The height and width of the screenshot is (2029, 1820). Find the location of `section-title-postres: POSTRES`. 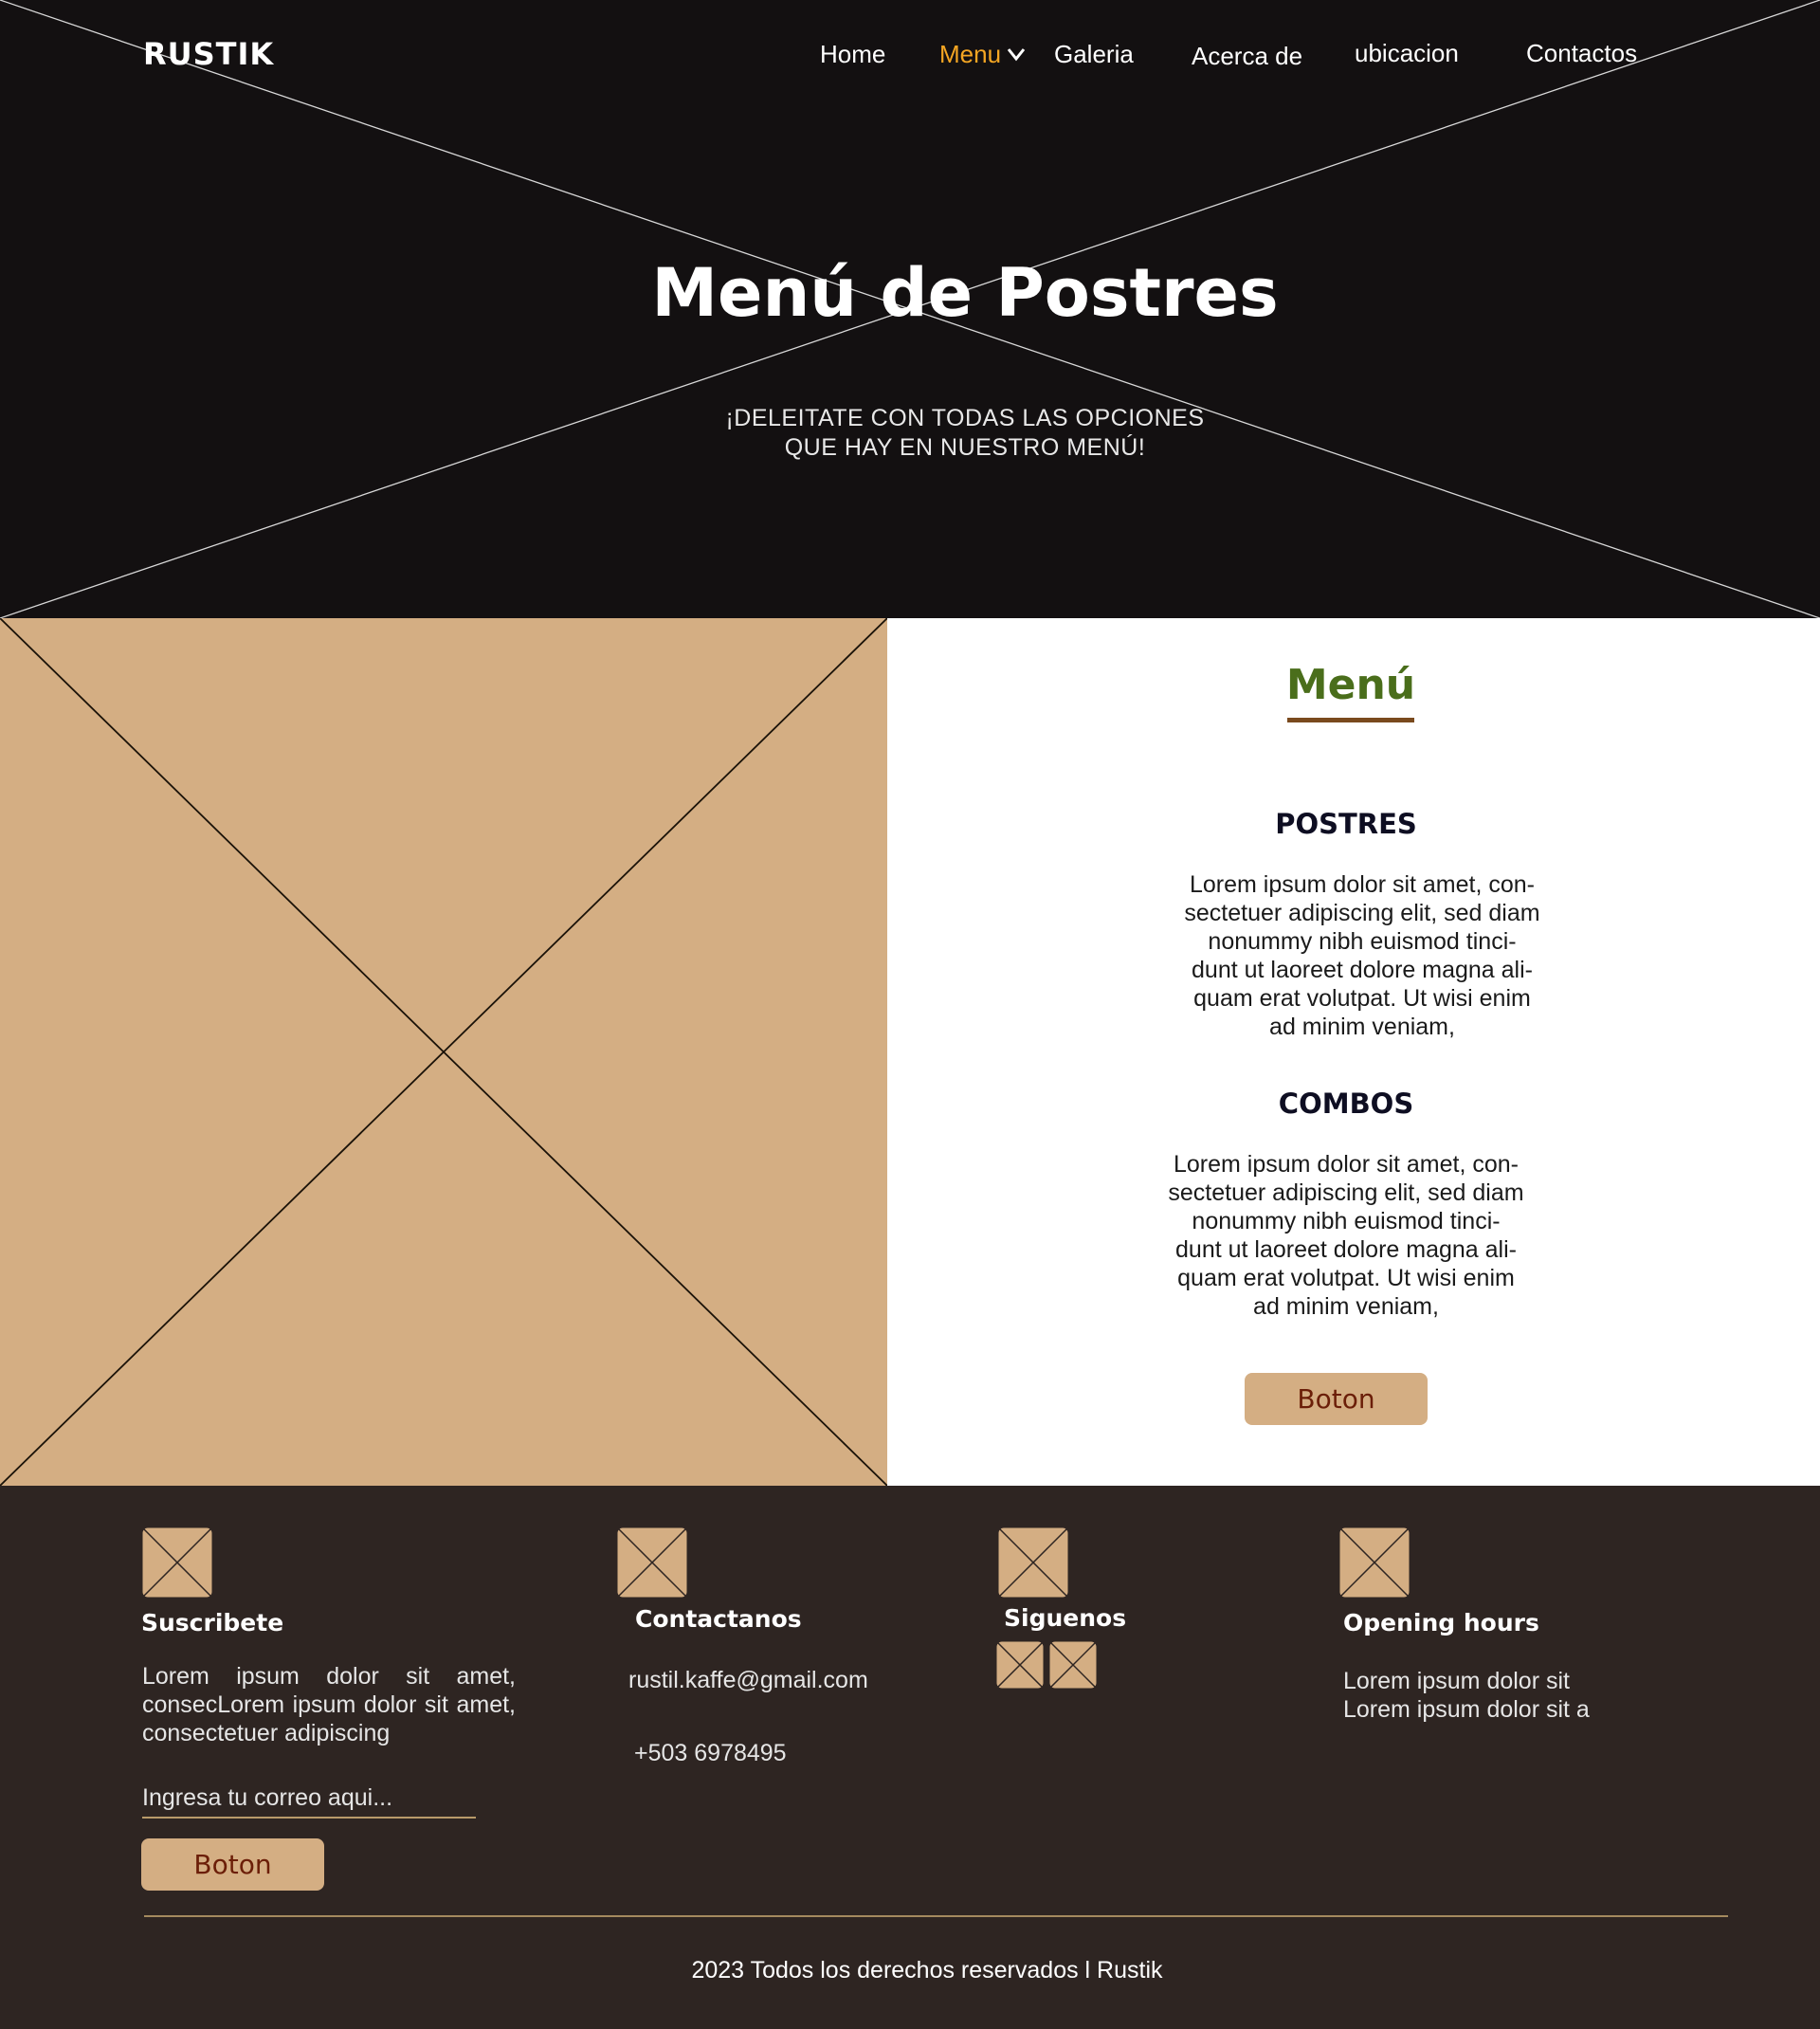

section-title-postres: POSTRES is located at coordinates (1346, 824).